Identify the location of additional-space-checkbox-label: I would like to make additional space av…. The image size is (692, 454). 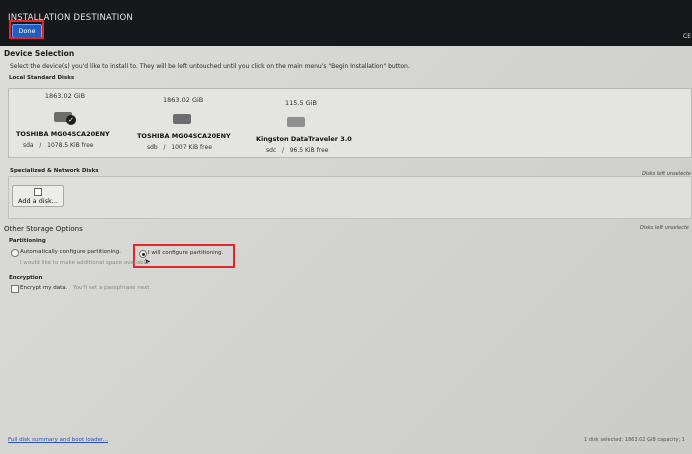
(85, 263).